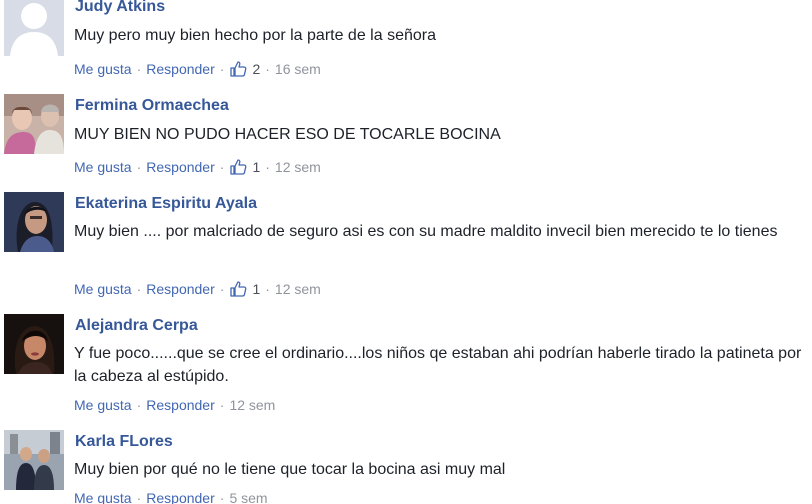 The width and height of the screenshot is (812, 504). I want to click on comment-author: Karla FLores, so click(124, 442).